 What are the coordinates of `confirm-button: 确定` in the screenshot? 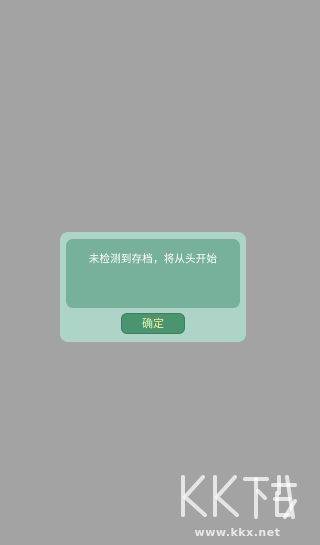 It's located at (153, 323).